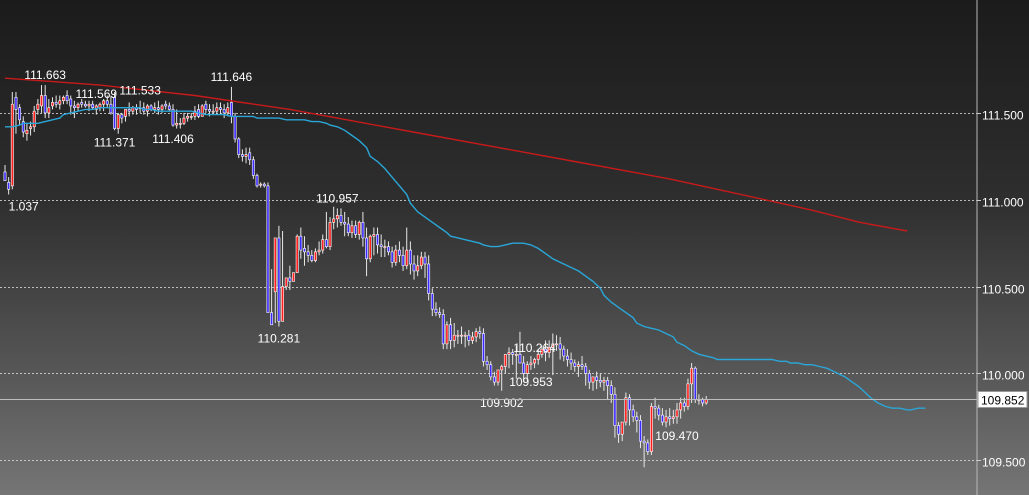 This screenshot has height=495, width=1029. Describe the element at coordinates (279, 339) in the screenshot. I see `price-annotation: 110.281` at that location.